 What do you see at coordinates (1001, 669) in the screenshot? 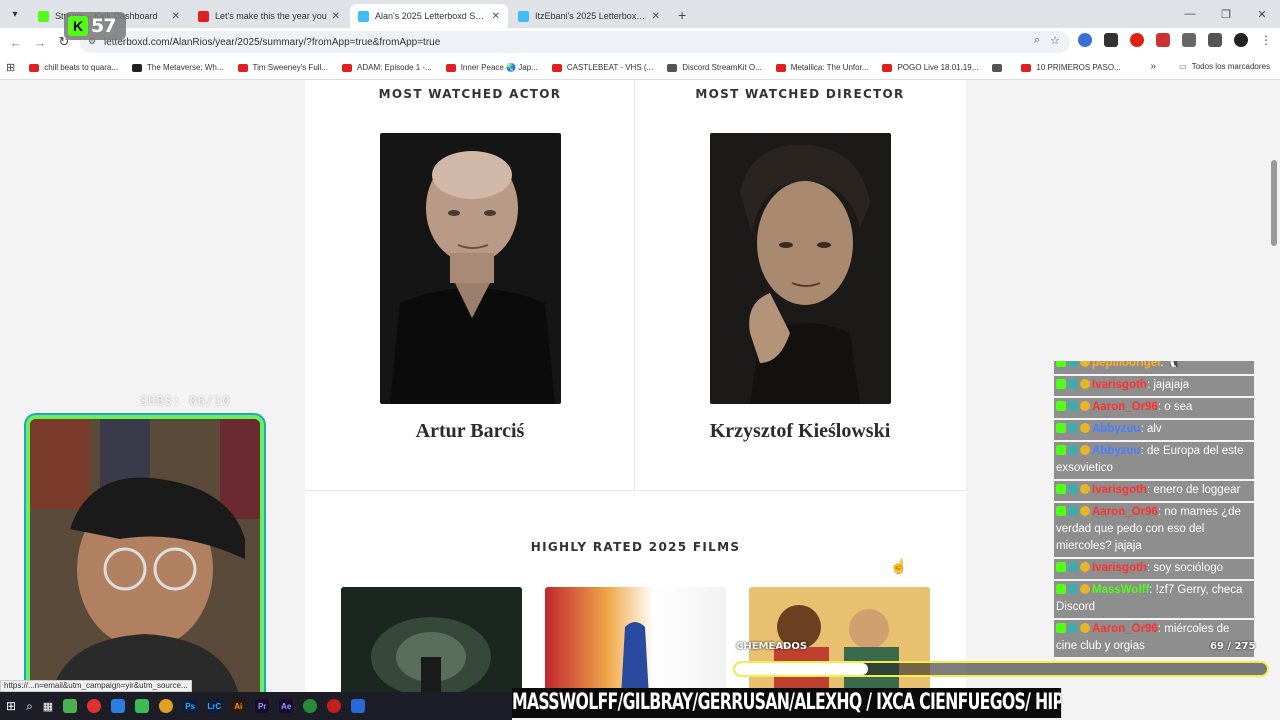
I see `goal-progress-bar` at bounding box center [1001, 669].